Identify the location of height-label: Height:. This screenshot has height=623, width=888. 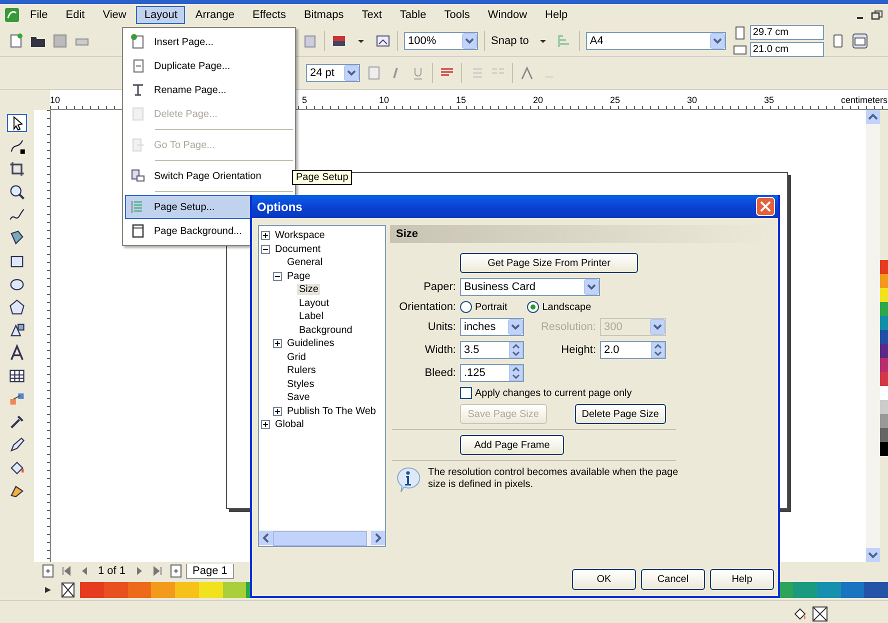
(578, 350).